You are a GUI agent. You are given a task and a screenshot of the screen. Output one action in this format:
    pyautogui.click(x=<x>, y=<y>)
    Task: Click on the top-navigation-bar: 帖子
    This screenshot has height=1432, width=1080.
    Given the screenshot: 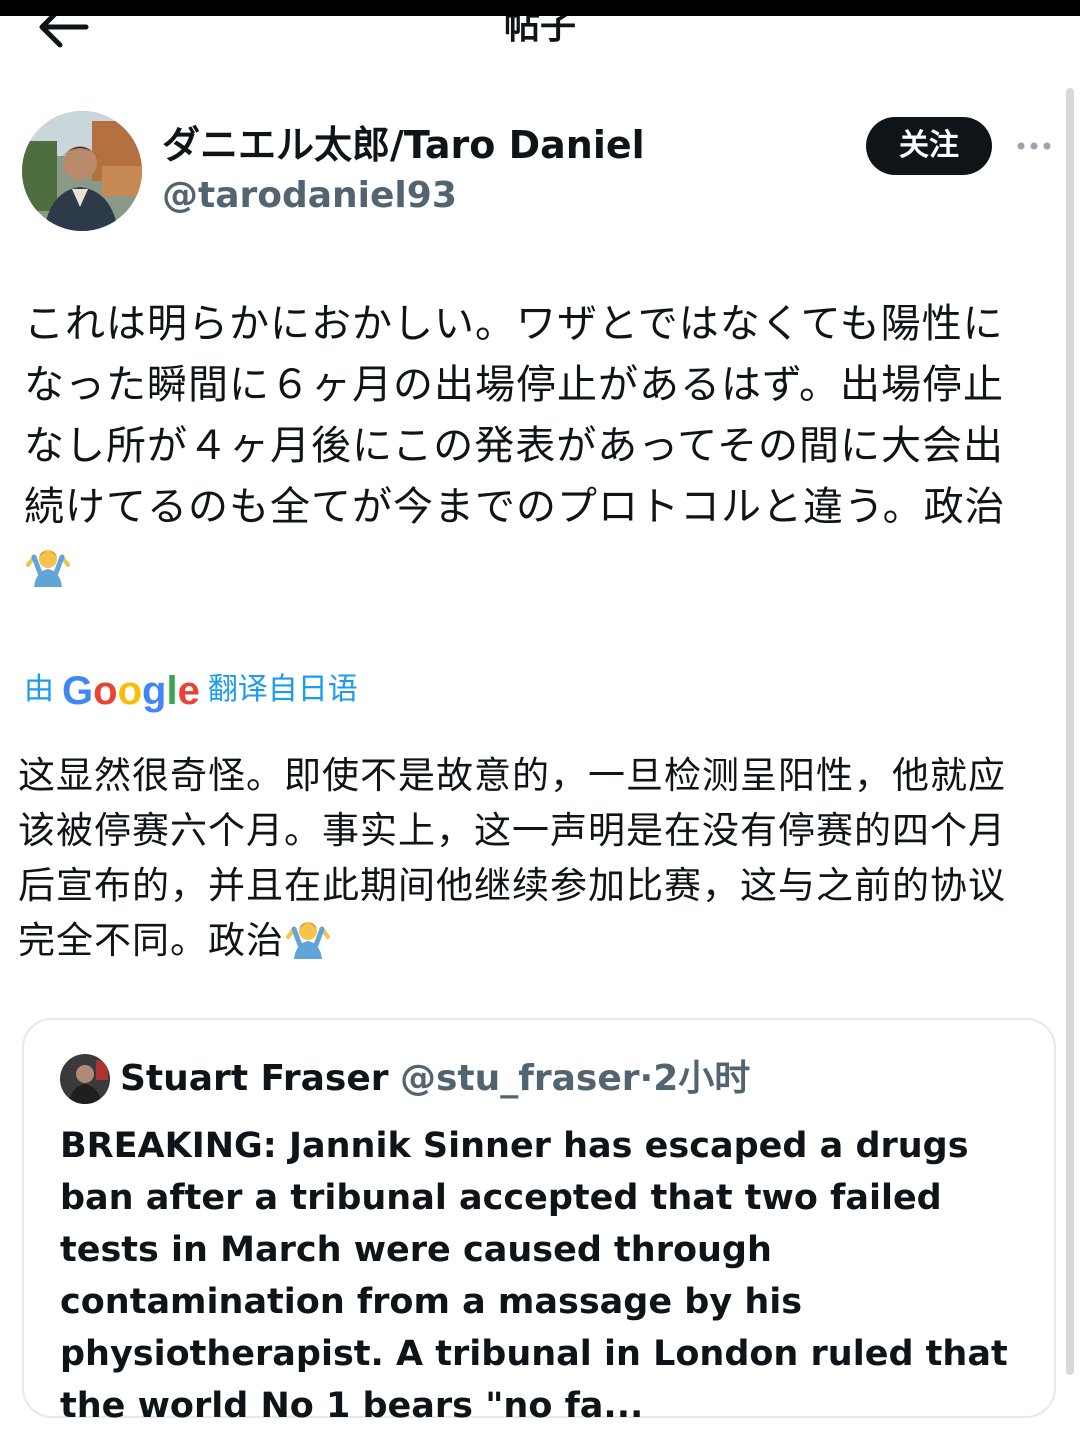 What is the action you would take?
    pyautogui.click(x=540, y=36)
    